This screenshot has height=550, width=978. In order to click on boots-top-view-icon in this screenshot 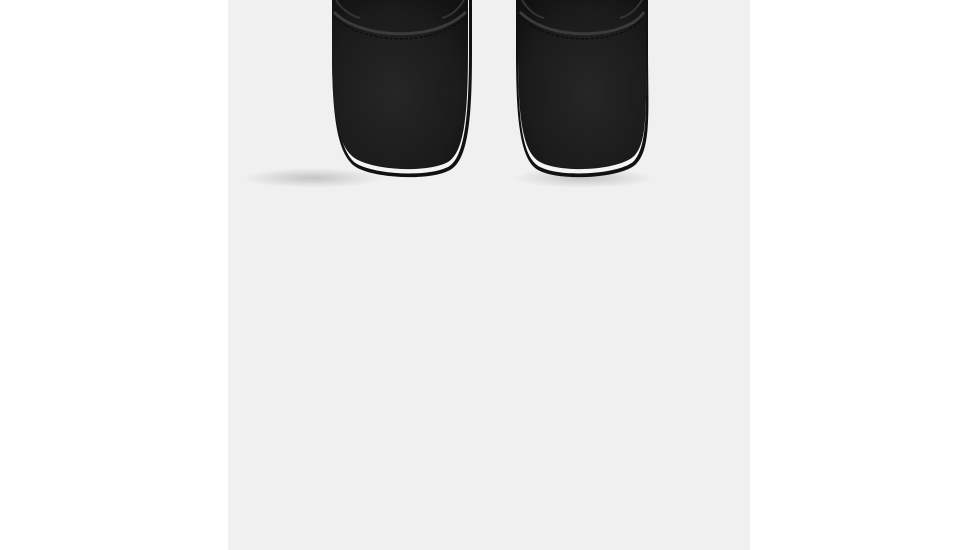, I will do `click(448, 94)`.